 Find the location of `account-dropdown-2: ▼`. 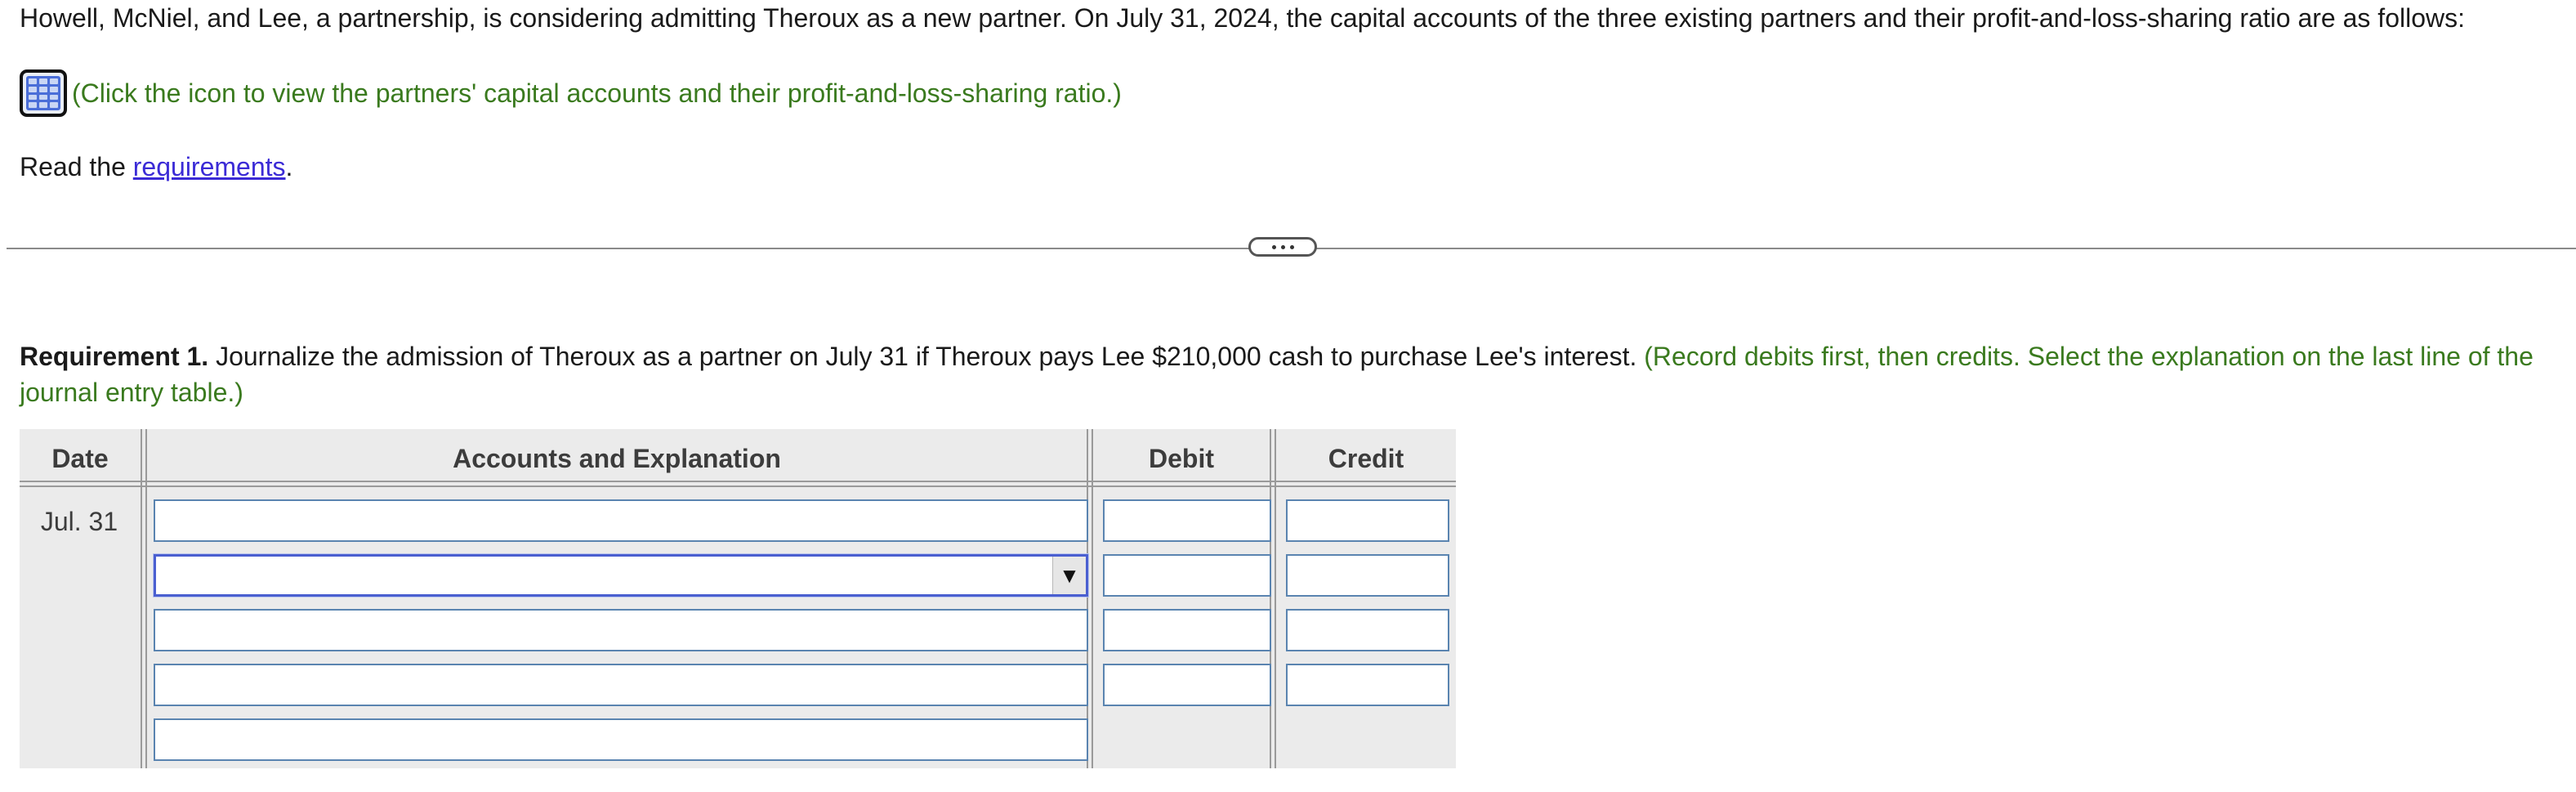

account-dropdown-2: ▼ is located at coordinates (621, 575).